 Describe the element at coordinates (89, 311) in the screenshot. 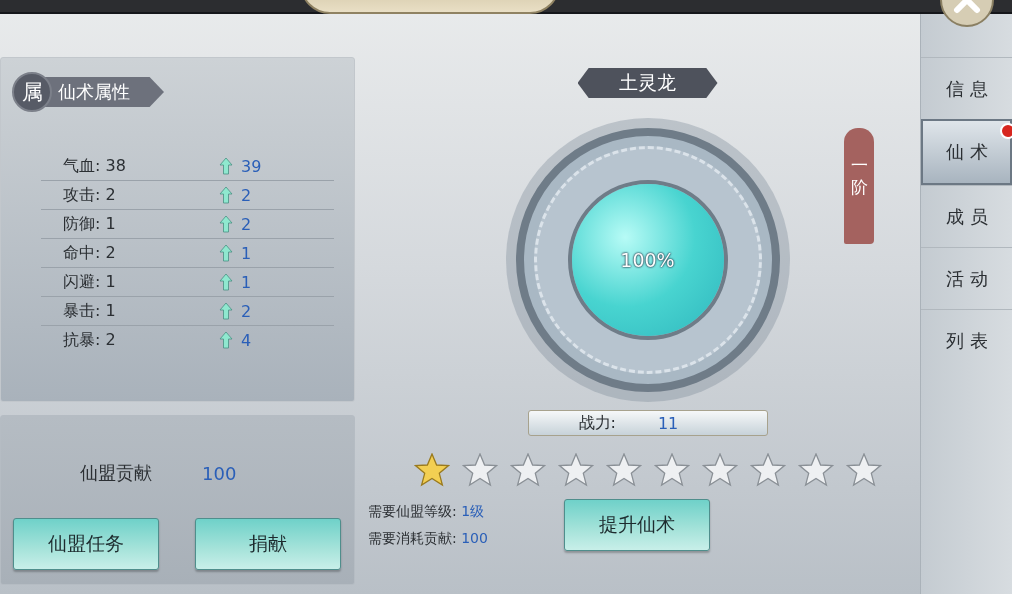

I see `stat-label: 暴击: 1` at that location.